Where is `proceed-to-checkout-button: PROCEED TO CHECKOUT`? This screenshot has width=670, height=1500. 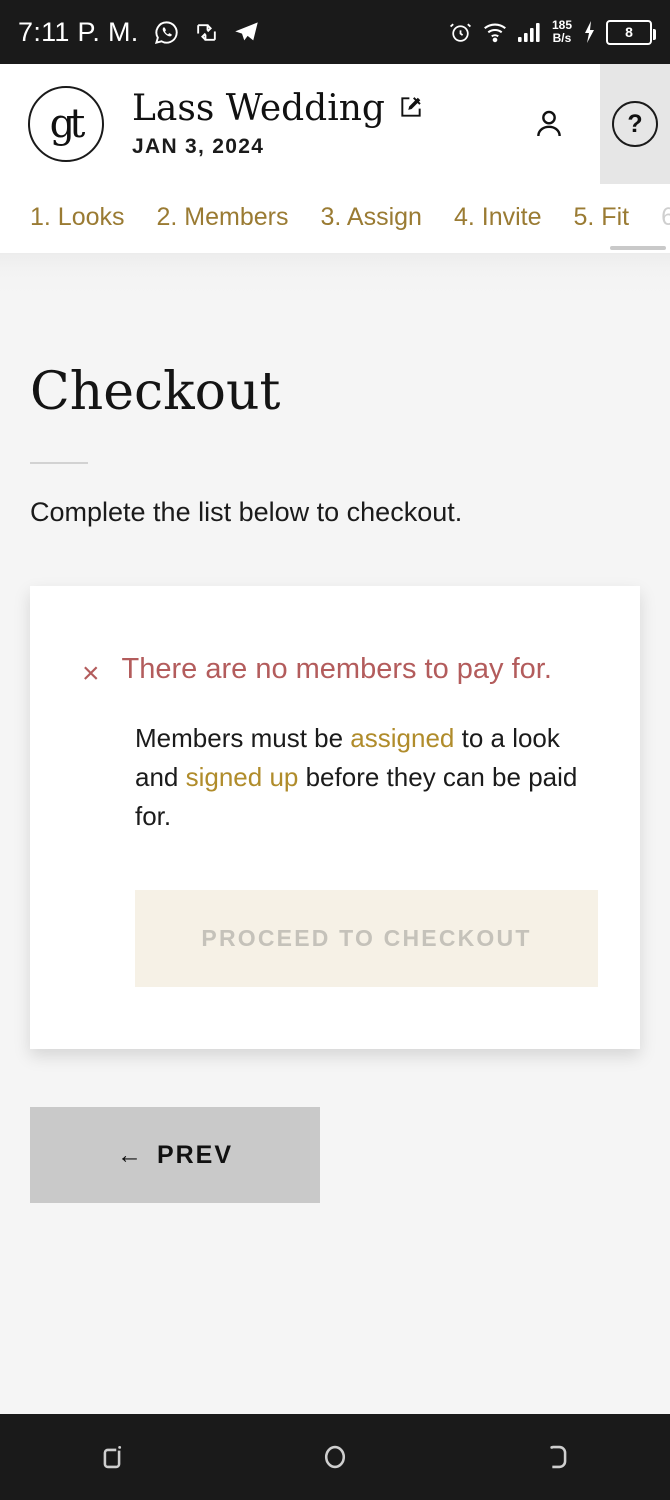
proceed-to-checkout-button: PROCEED TO CHECKOUT is located at coordinates (366, 938).